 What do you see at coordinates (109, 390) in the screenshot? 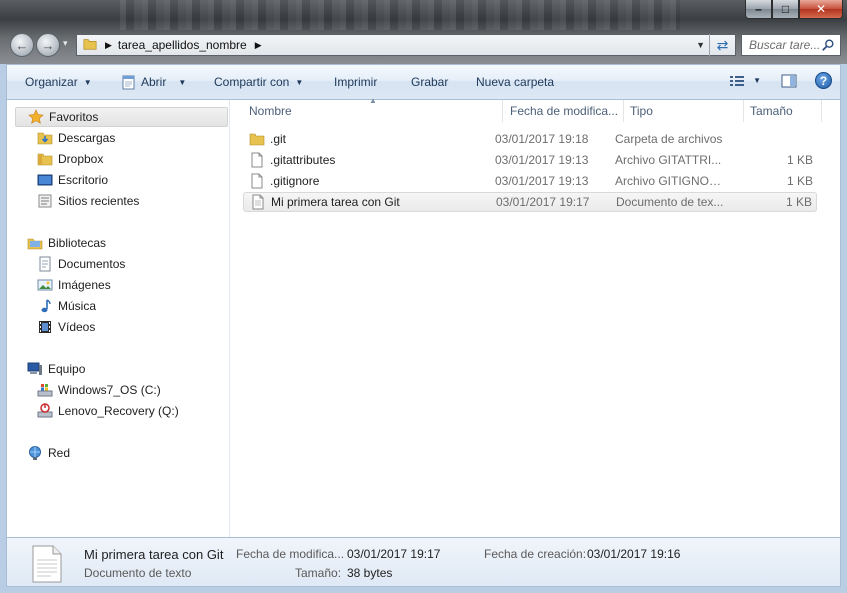
I see `nav-item-label: Windows7_OS (C:)` at bounding box center [109, 390].